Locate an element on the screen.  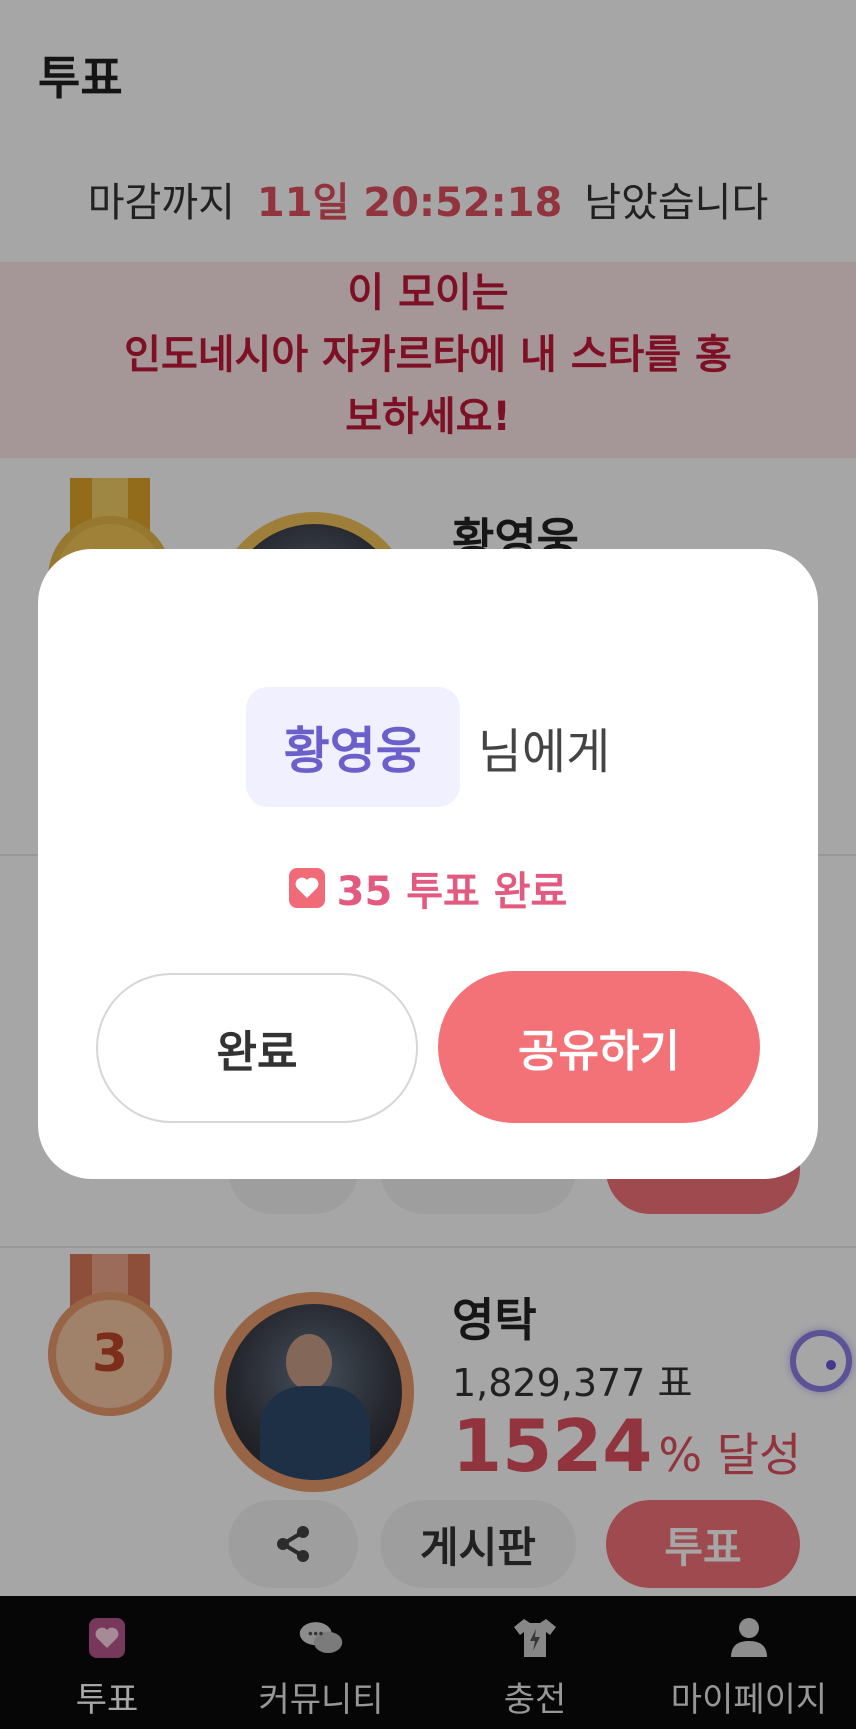
share-button: 공유하기 is located at coordinates (599, 1047).